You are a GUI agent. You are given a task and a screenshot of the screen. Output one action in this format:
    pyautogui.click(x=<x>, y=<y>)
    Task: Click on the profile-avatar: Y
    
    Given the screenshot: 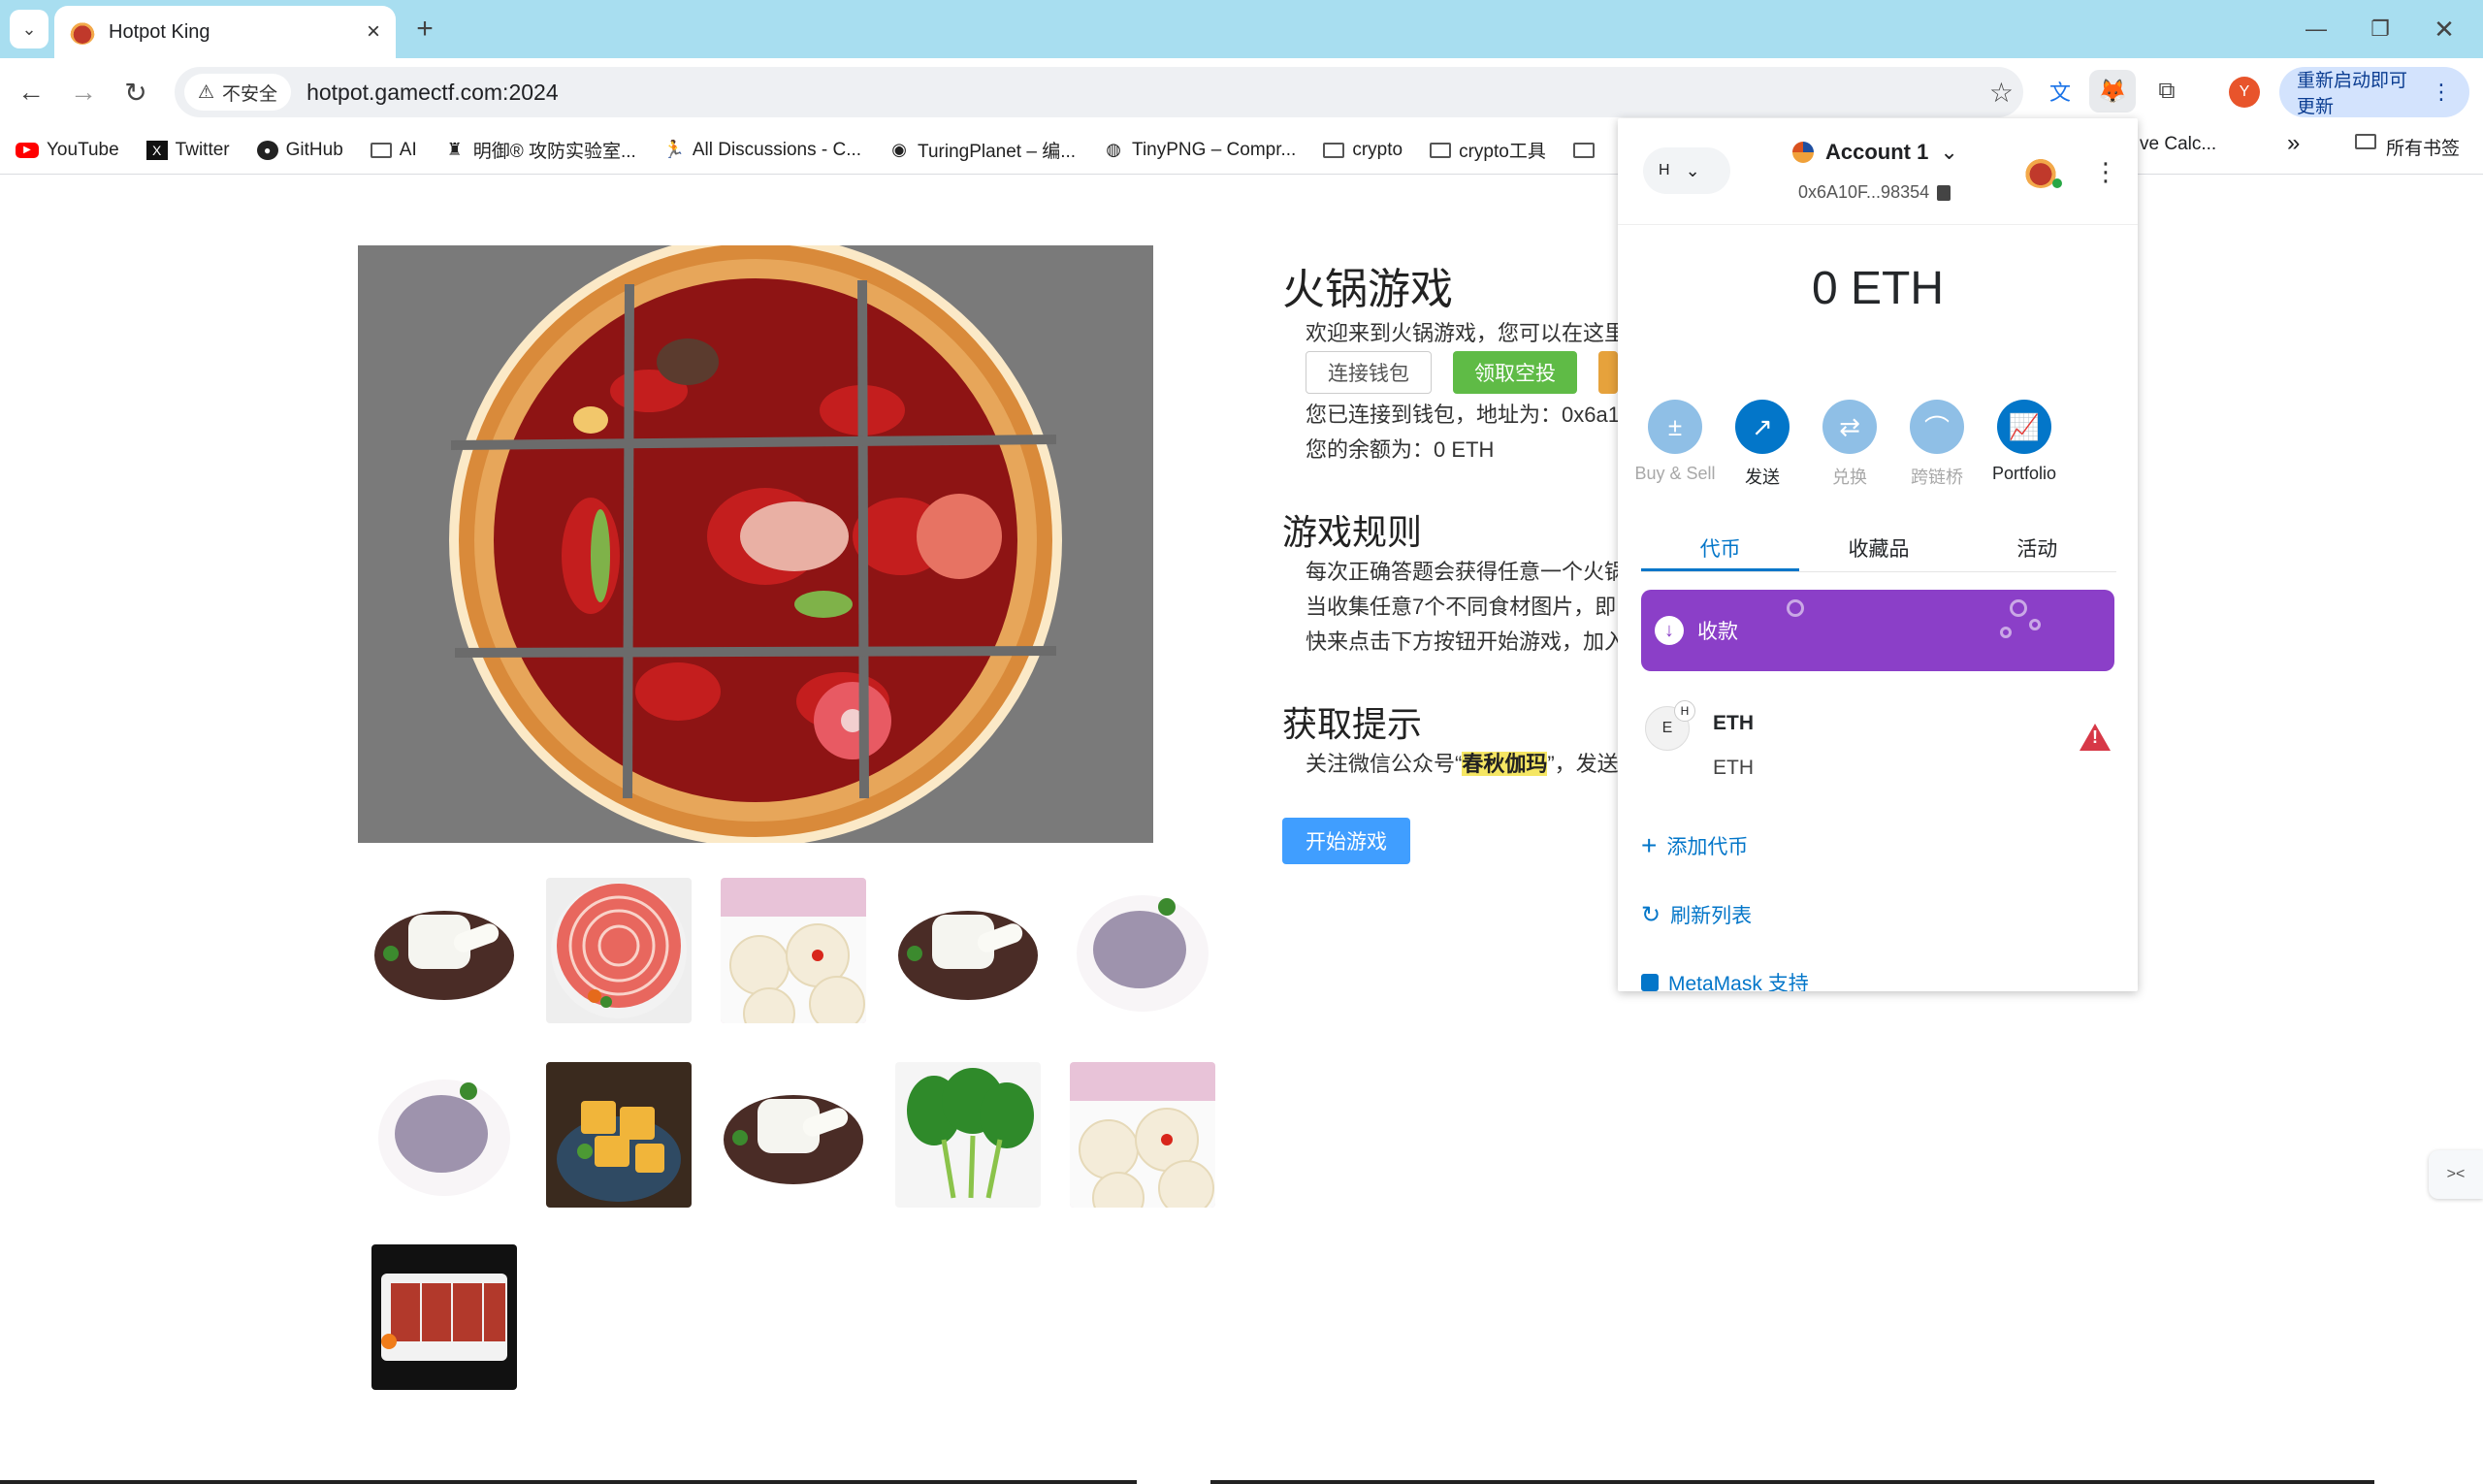 What is the action you would take?
    pyautogui.click(x=2244, y=93)
    